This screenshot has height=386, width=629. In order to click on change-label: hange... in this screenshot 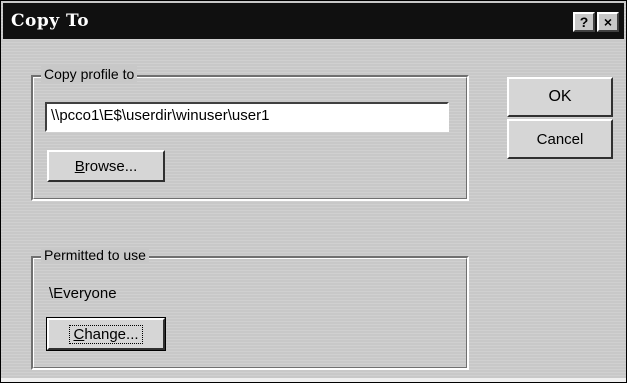, I will do `click(111, 334)`.